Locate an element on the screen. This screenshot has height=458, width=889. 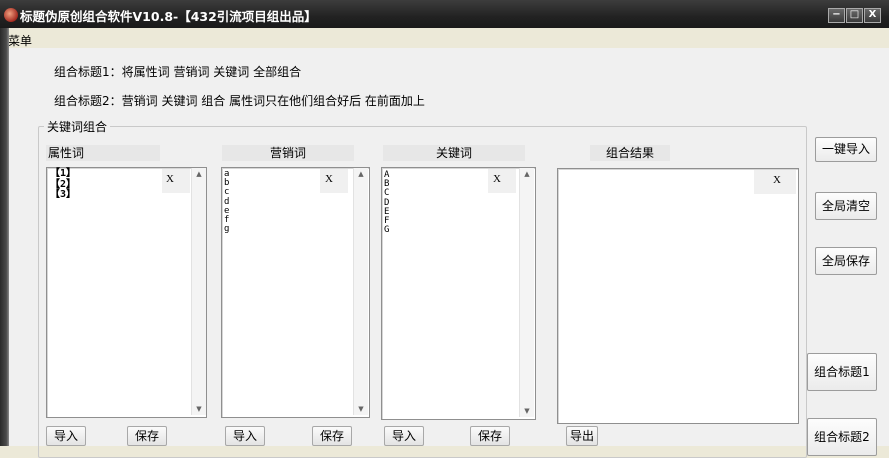
attribute-scrollbar: ▲ ▼ is located at coordinates (198, 291).